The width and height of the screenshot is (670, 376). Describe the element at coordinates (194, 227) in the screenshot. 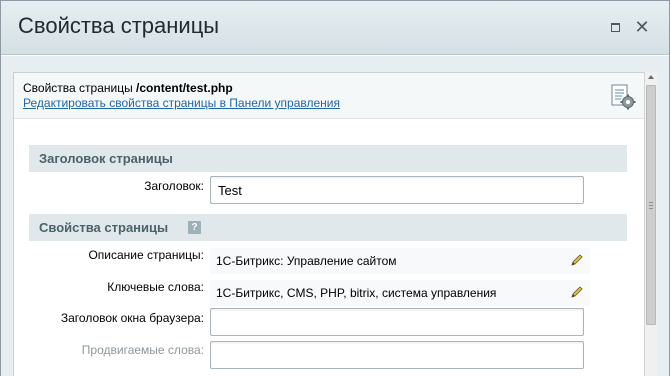

I see `help-icon: ?` at that location.